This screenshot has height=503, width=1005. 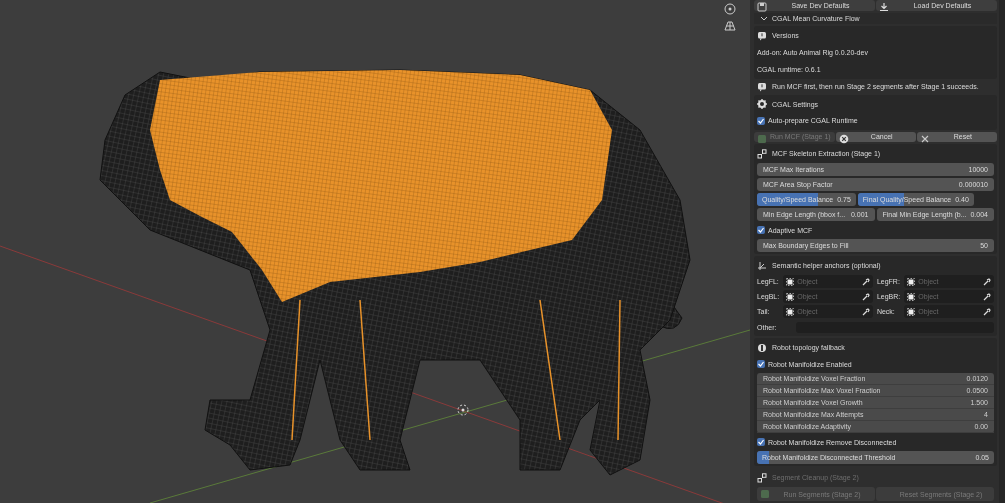 What do you see at coordinates (884, 7) in the screenshot?
I see `download-icon` at bounding box center [884, 7].